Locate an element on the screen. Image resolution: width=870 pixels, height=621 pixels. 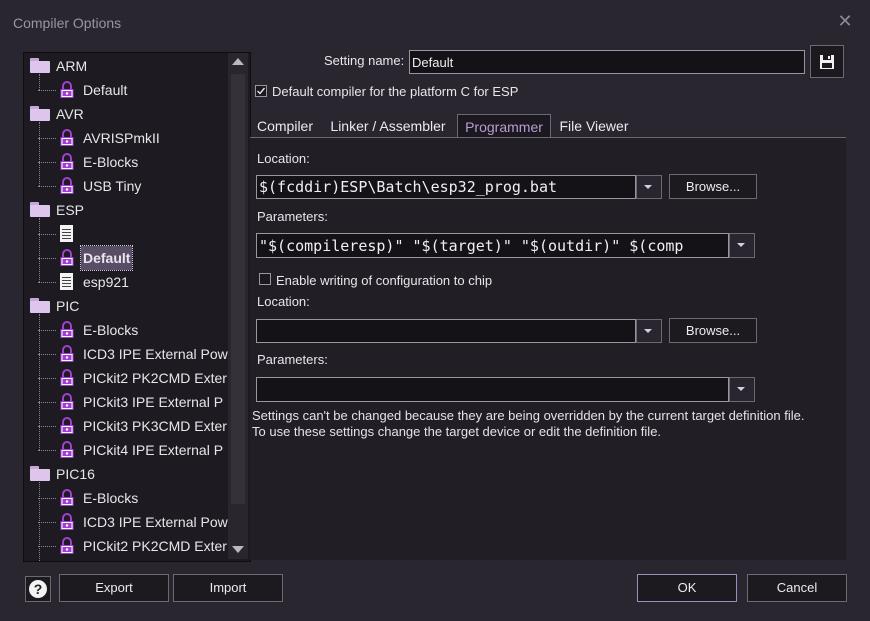
tab-compiler: Compiler is located at coordinates (285, 126).